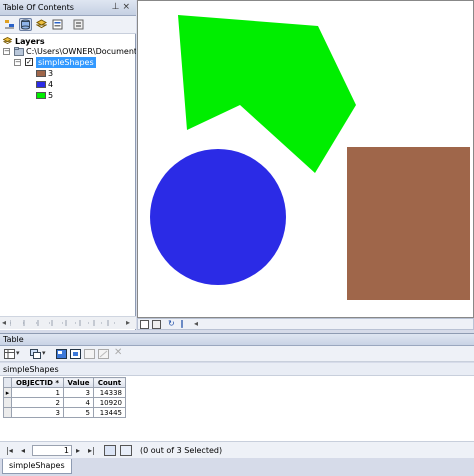 The image size is (474, 476). Describe the element at coordinates (41, 84) in the screenshot. I see `legend-swatch-blue` at that location.